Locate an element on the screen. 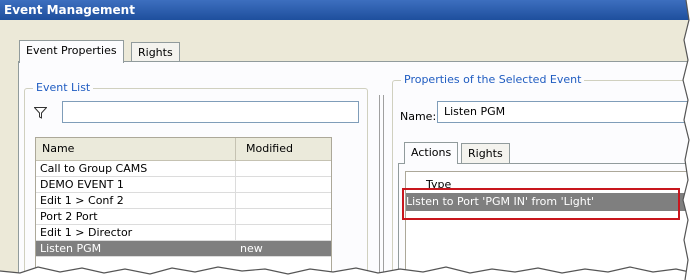 This screenshot has width=694, height=280. tab-event-properties: Event Properties is located at coordinates (71, 51).